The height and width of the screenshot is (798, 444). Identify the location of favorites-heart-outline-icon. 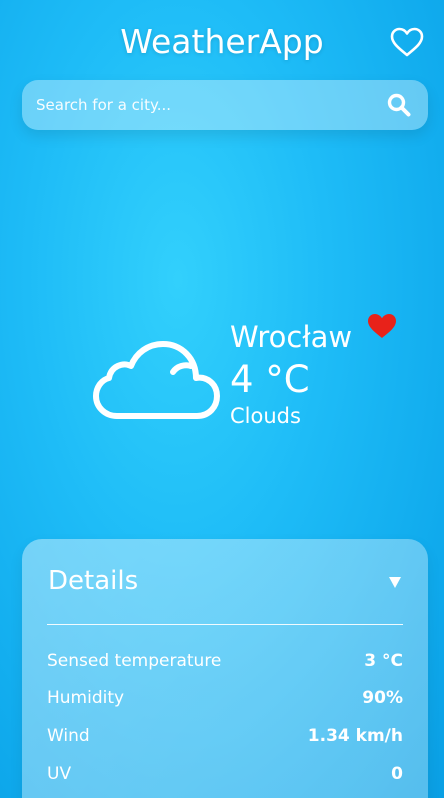
(407, 42).